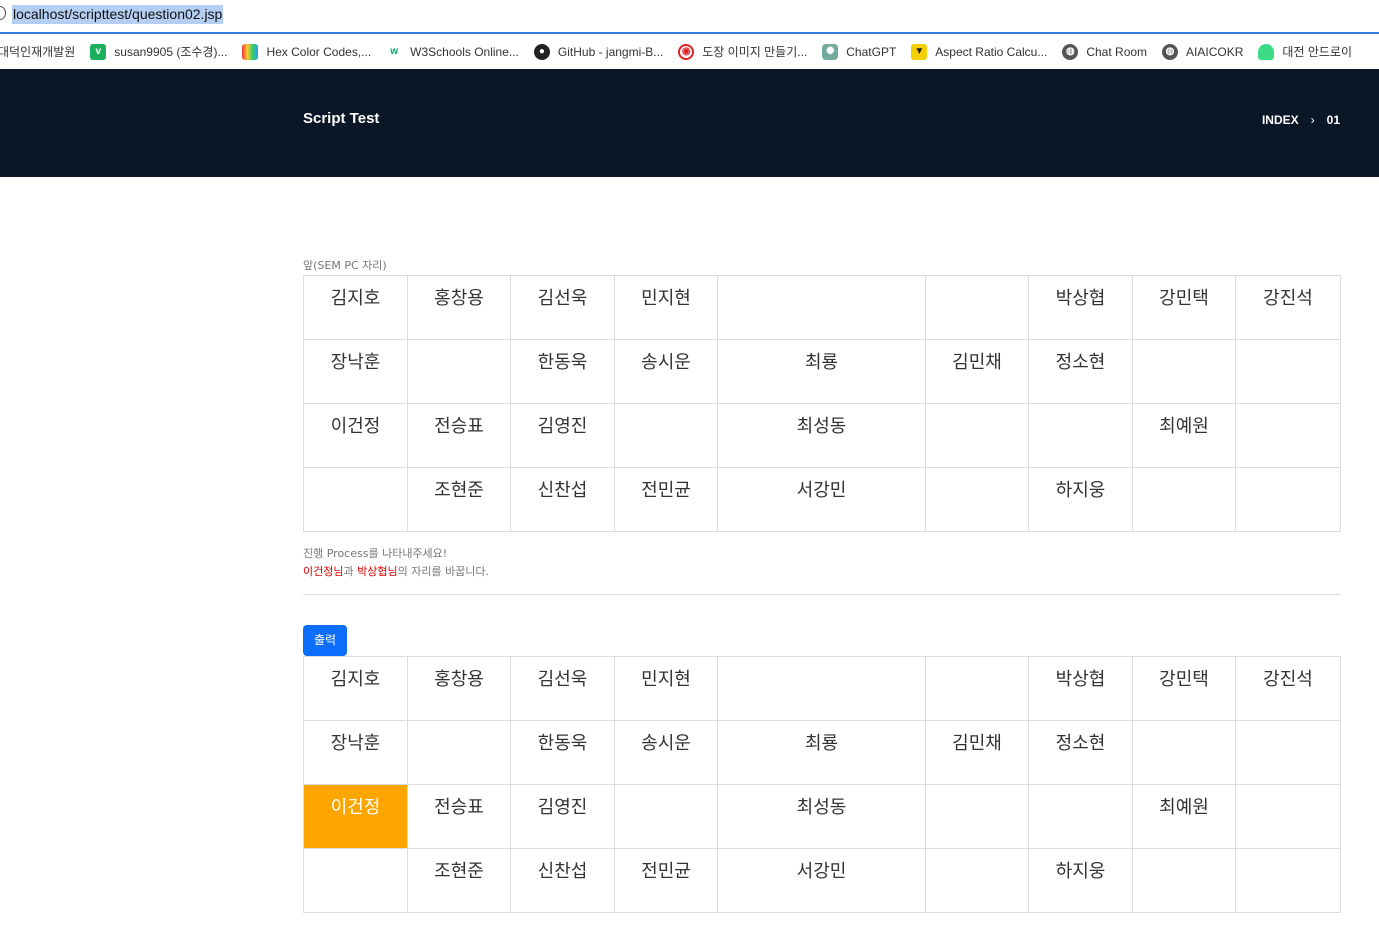  What do you see at coordinates (325, 640) in the screenshot?
I see `print-button: 출력` at bounding box center [325, 640].